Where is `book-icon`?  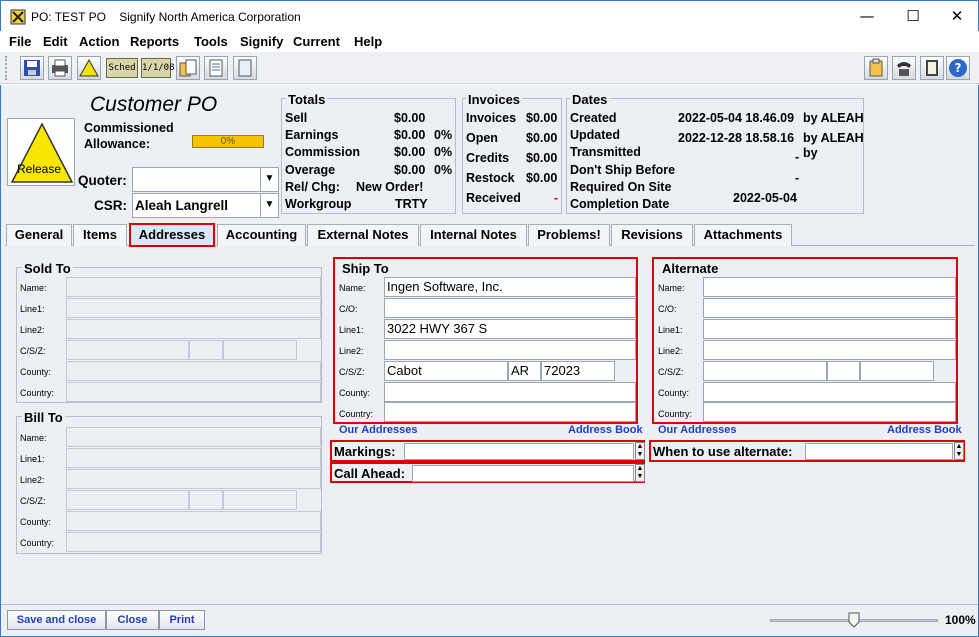
book-icon is located at coordinates (932, 68).